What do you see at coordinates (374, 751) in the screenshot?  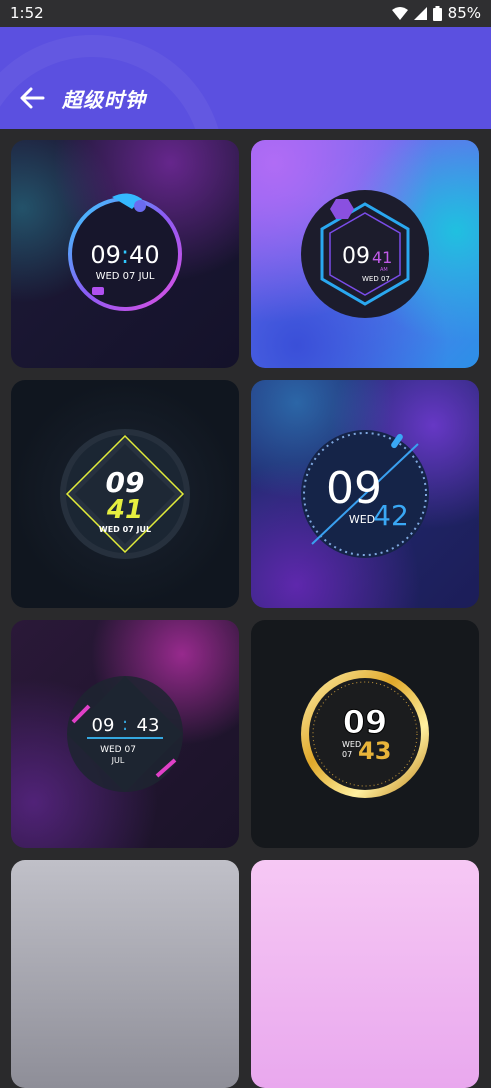 I see `face6-minute: 43` at bounding box center [374, 751].